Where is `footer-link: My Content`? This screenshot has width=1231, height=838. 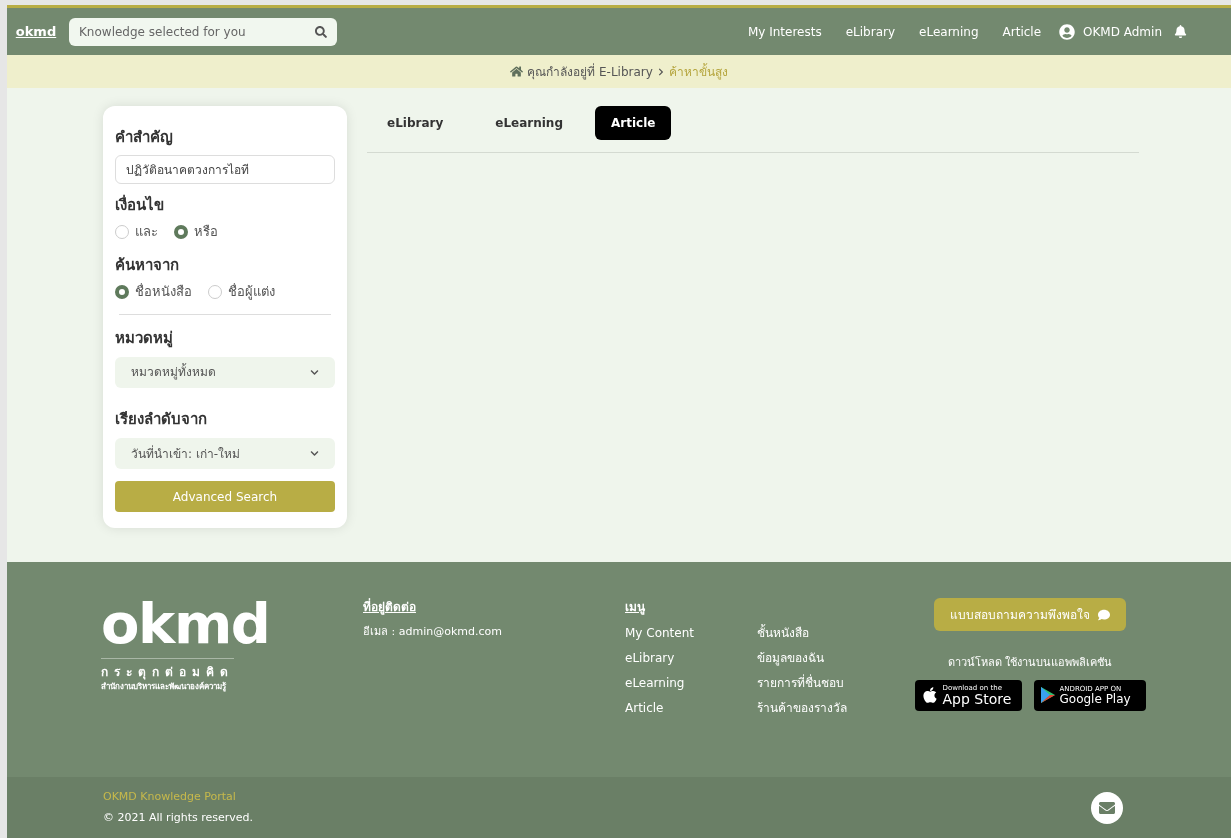
footer-link: My Content is located at coordinates (691, 633).